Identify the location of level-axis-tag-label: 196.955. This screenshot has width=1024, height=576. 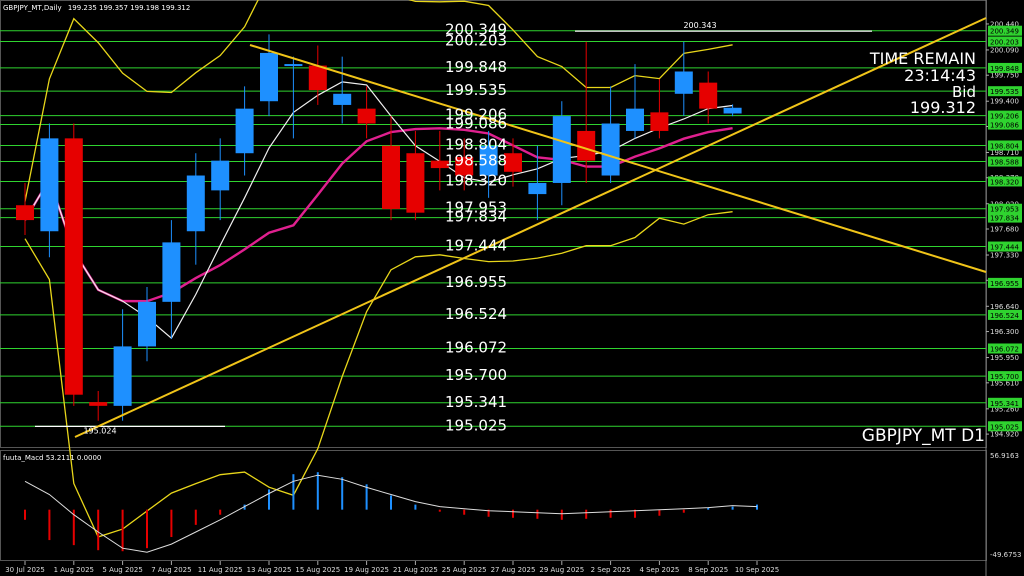
(1004, 284).